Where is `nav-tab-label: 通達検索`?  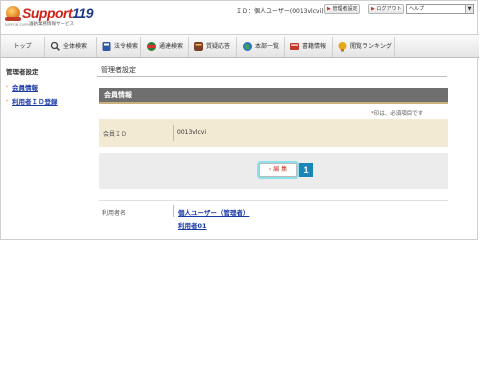 nav-tab-label: 通達検索 is located at coordinates (171, 46).